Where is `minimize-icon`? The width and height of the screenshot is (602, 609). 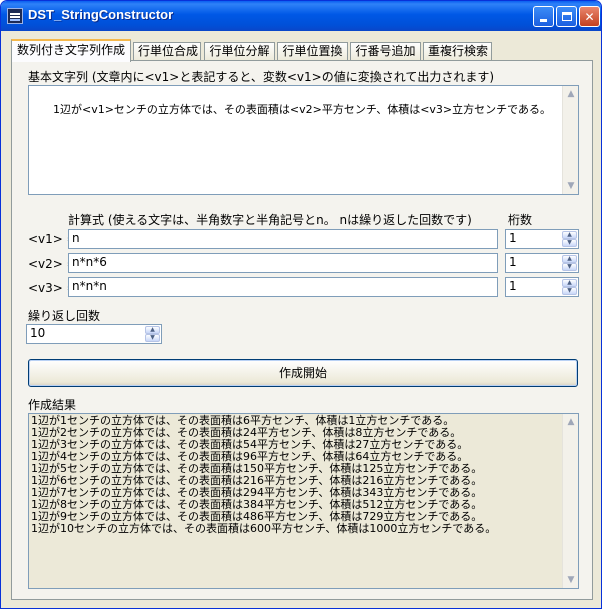
minimize-icon is located at coordinates (543, 20).